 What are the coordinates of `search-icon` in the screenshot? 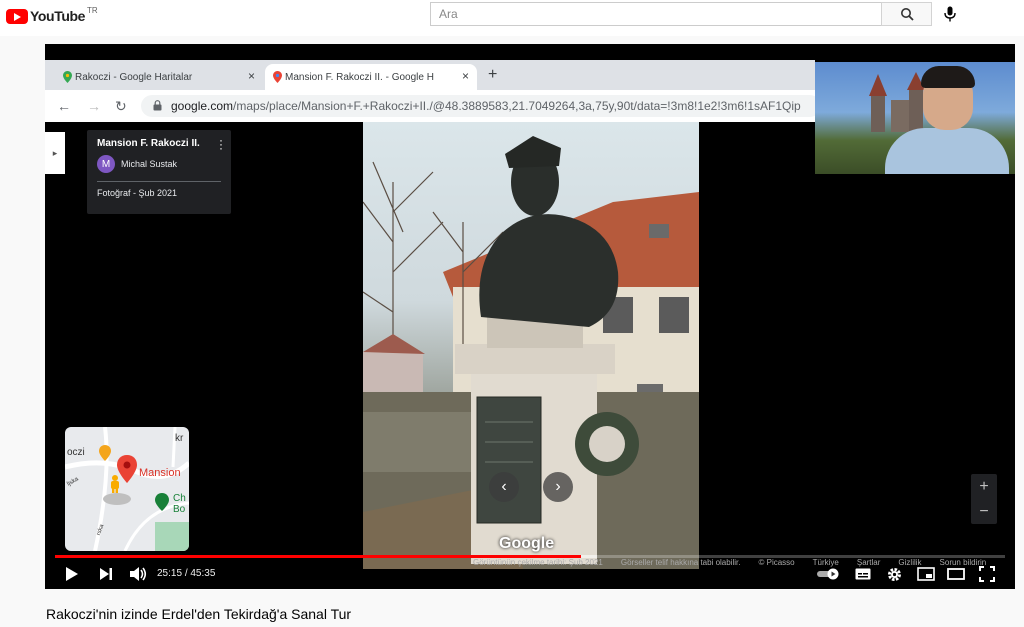 It's located at (907, 14).